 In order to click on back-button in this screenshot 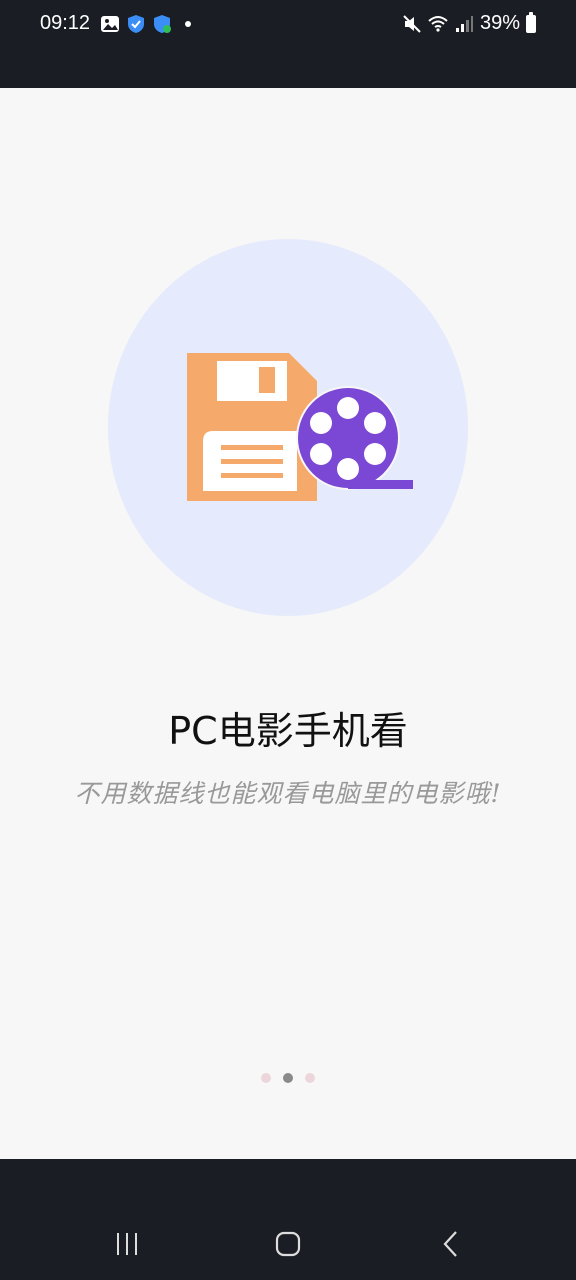, I will do `click(450, 1244)`.